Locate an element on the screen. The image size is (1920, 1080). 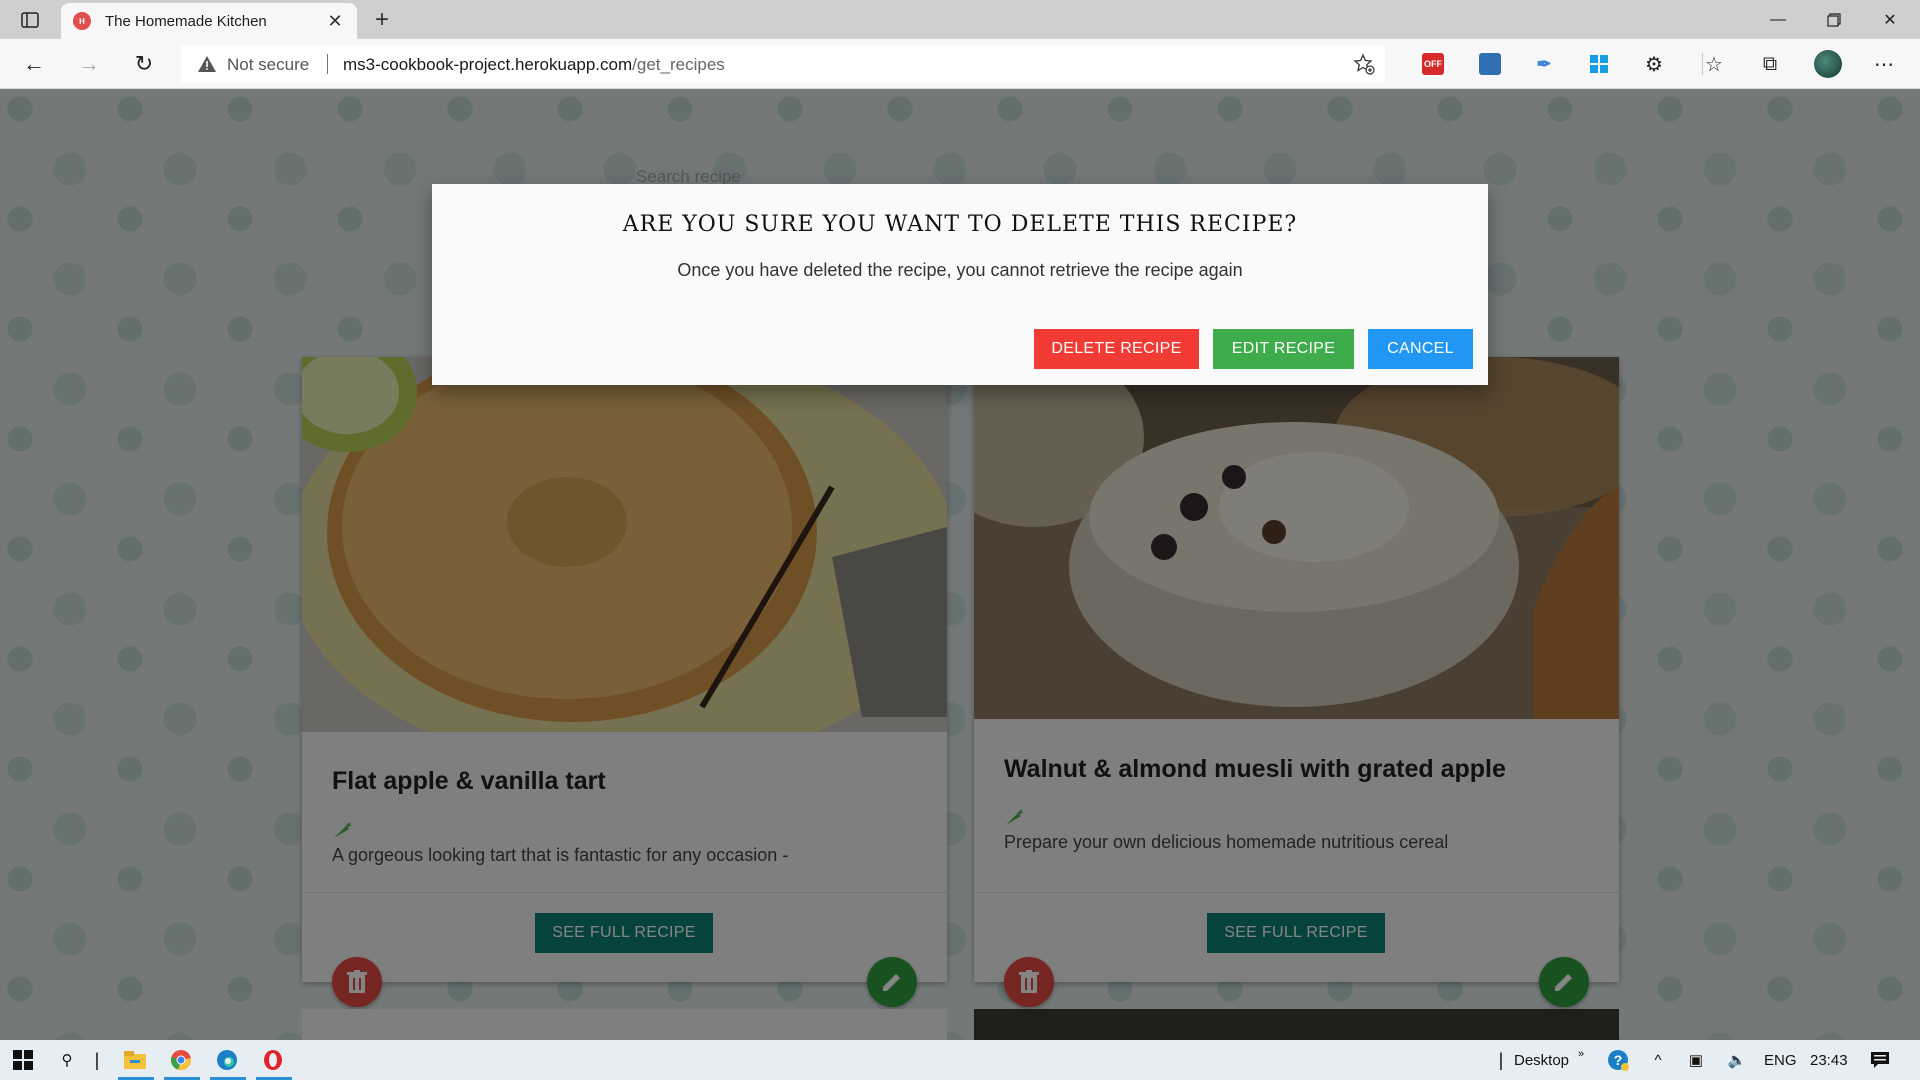
language-indicator: ENG is located at coordinates (1780, 1060).